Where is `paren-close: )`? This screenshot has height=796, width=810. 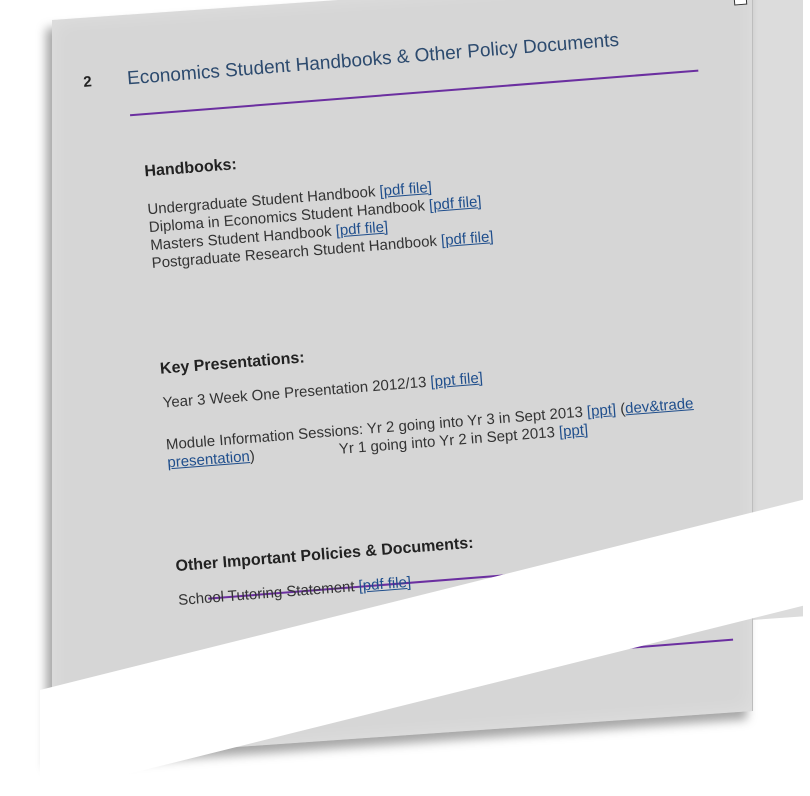 paren-close: ) is located at coordinates (252, 456).